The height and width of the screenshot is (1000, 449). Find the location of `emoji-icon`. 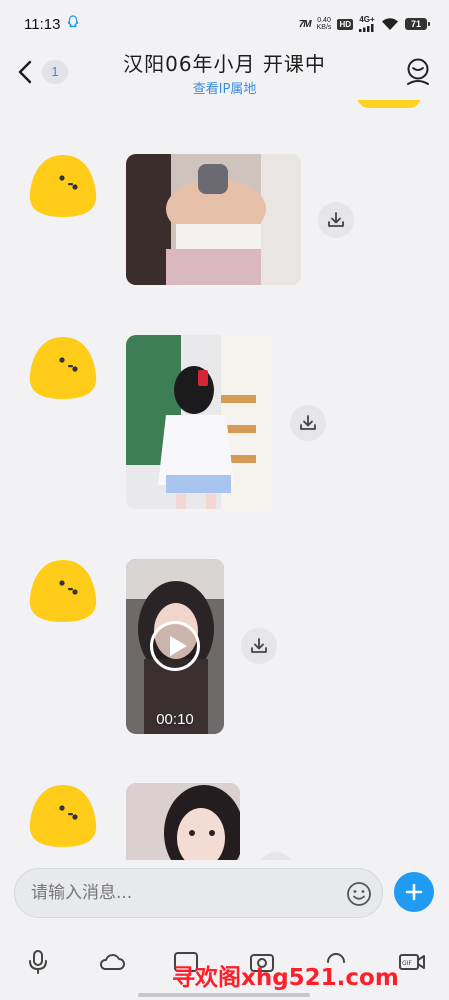

emoji-icon is located at coordinates (359, 894).